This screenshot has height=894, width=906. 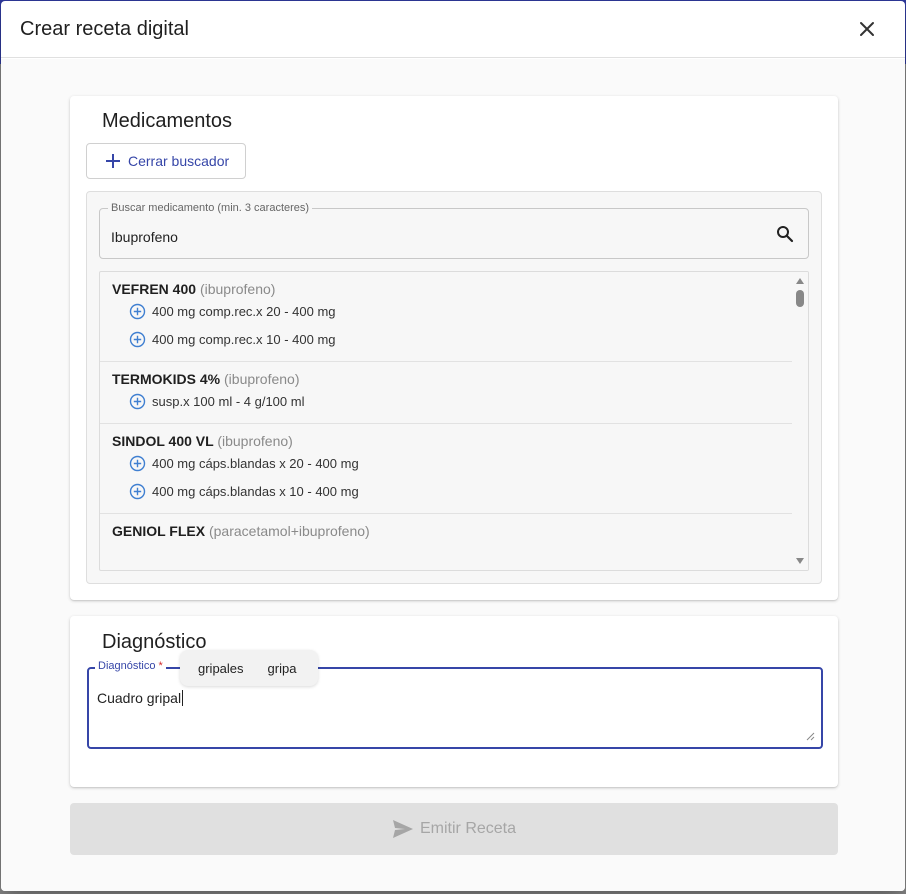 I want to click on medication-name-row: GENIOL FLEX (paracetamol+ibuprofeno), so click(x=452, y=531).